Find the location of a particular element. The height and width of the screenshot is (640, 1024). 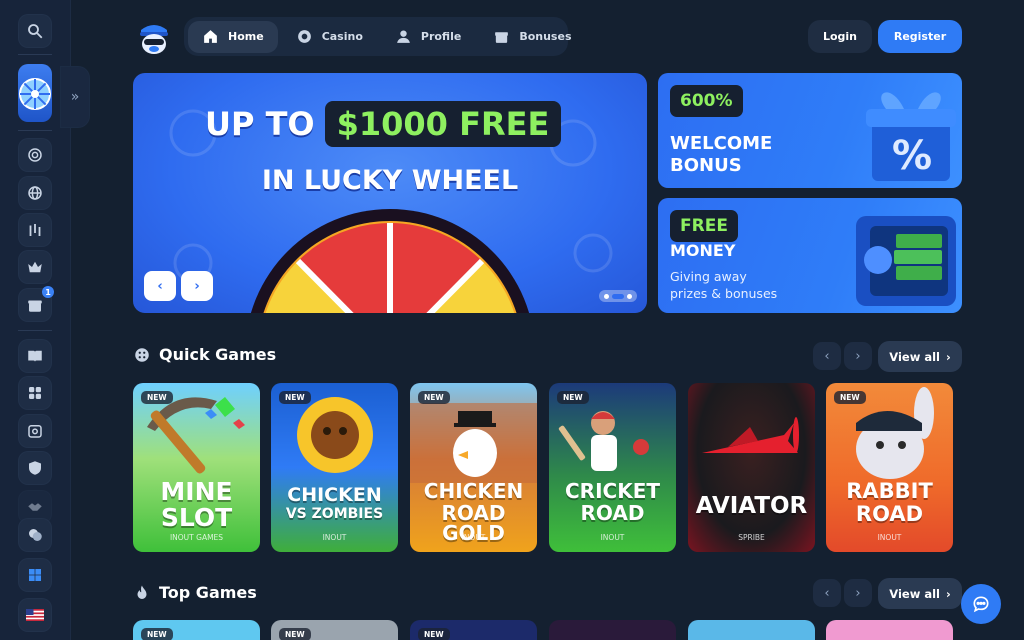

carousel-dot-active is located at coordinates (618, 296).